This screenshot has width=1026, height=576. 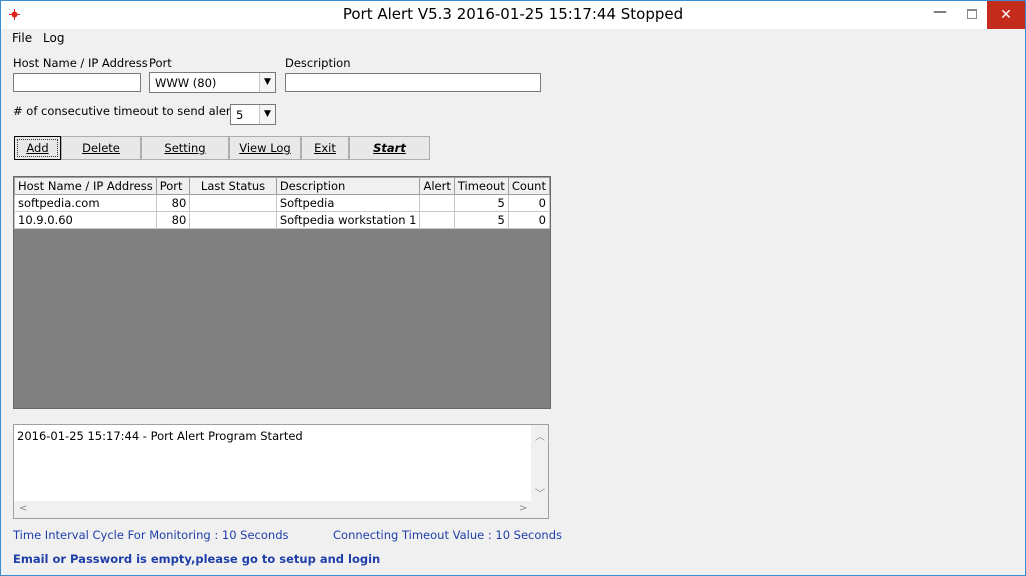 What do you see at coordinates (77, 82) in the screenshot?
I see `host-input` at bounding box center [77, 82].